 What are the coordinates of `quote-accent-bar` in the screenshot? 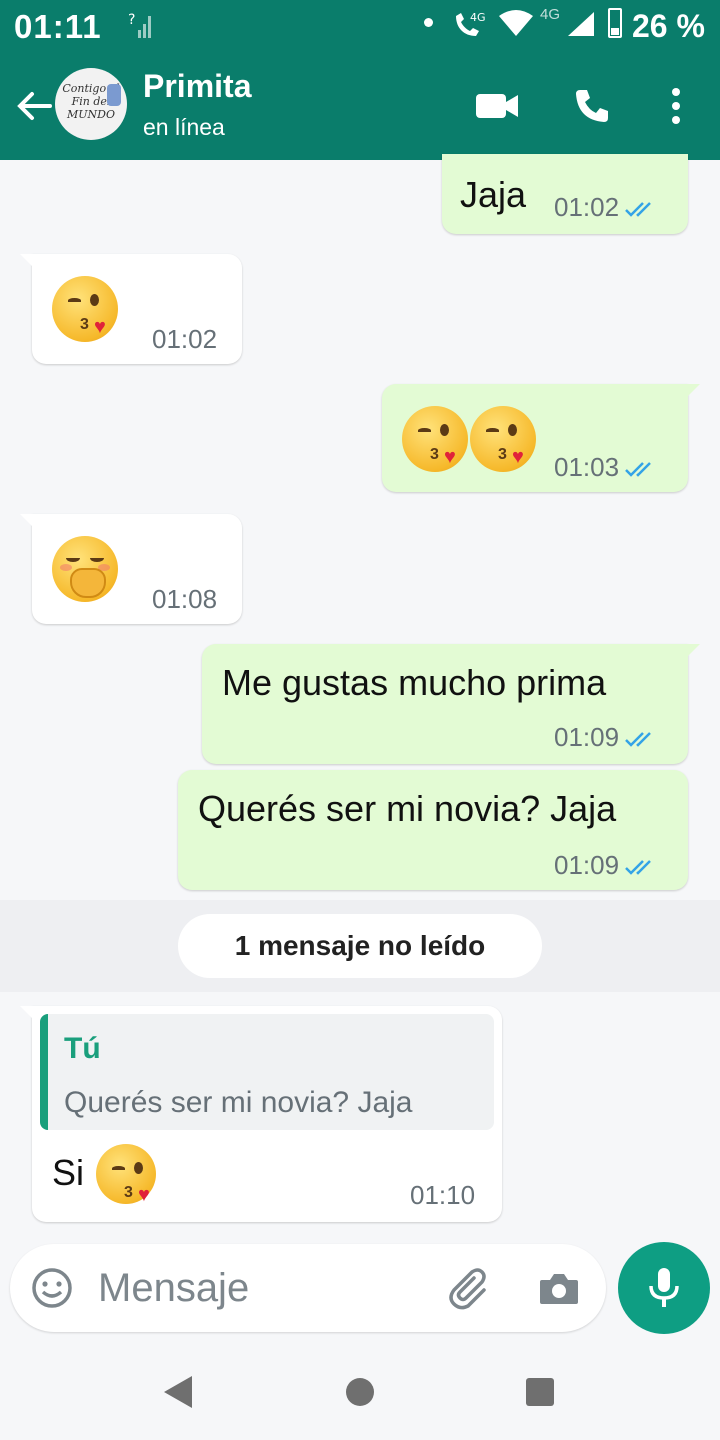 It's located at (44, 1072).